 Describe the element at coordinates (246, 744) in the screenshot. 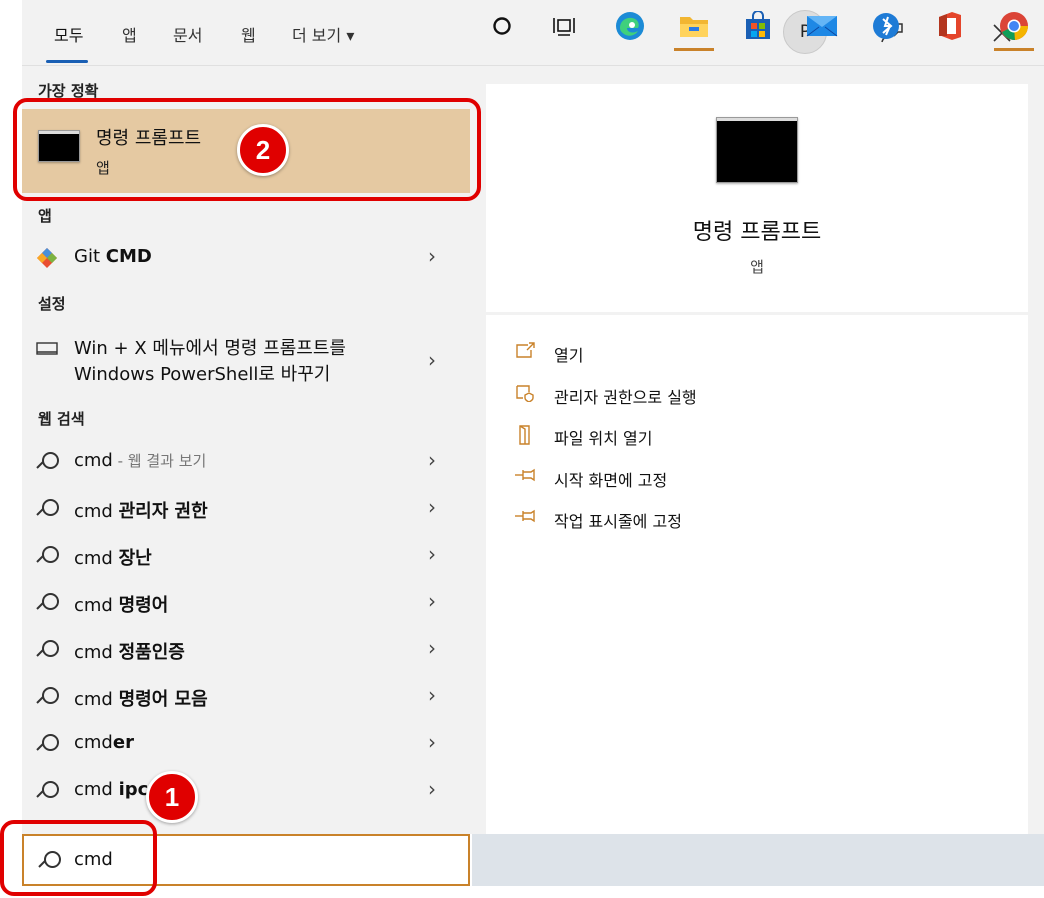

I see `web-result: cmder ›` at that location.